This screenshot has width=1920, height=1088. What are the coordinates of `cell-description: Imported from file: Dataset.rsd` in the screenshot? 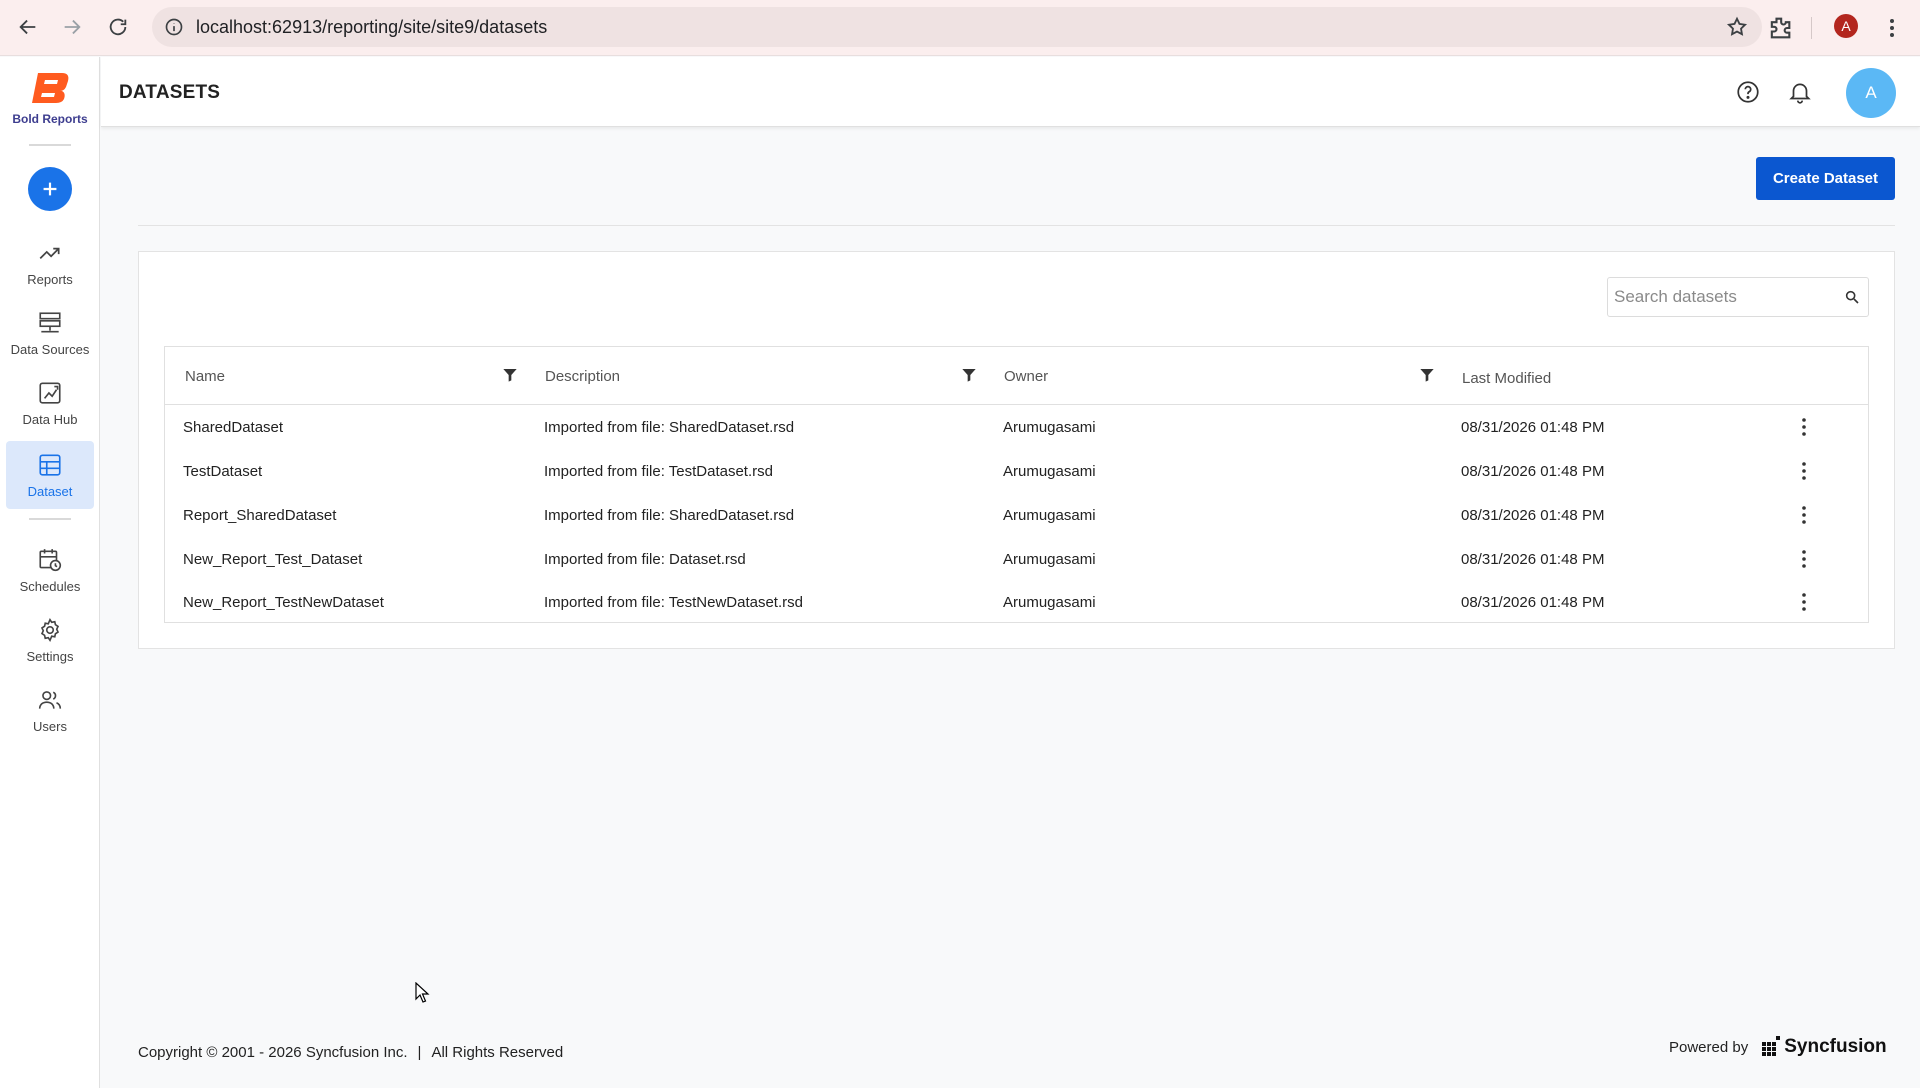 It's located at (645, 559).